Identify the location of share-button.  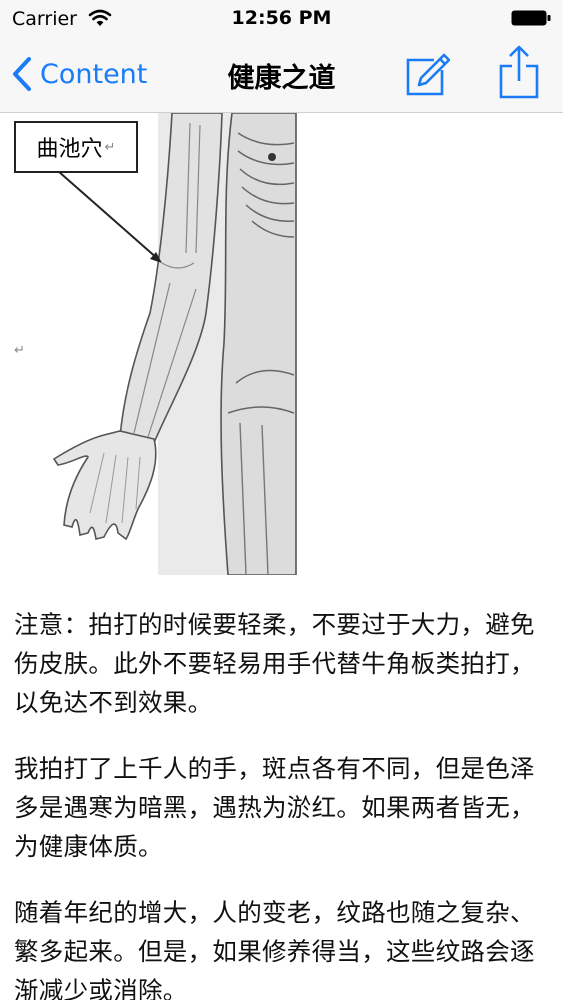
(519, 72).